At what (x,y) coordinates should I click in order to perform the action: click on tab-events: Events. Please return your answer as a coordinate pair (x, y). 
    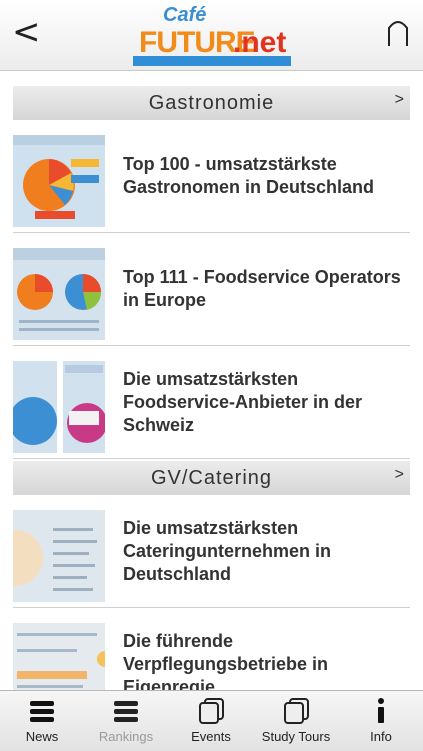
    Looking at the image, I should click on (211, 721).